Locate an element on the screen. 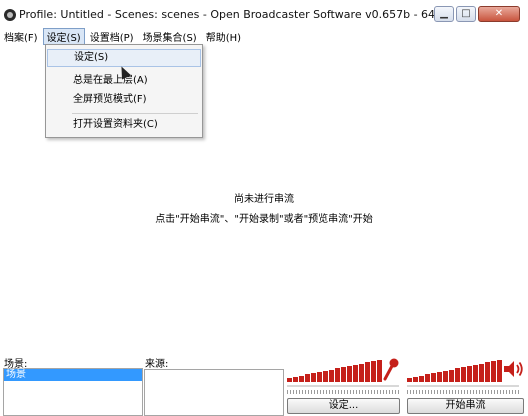  close-button: ✕ is located at coordinates (499, 14).